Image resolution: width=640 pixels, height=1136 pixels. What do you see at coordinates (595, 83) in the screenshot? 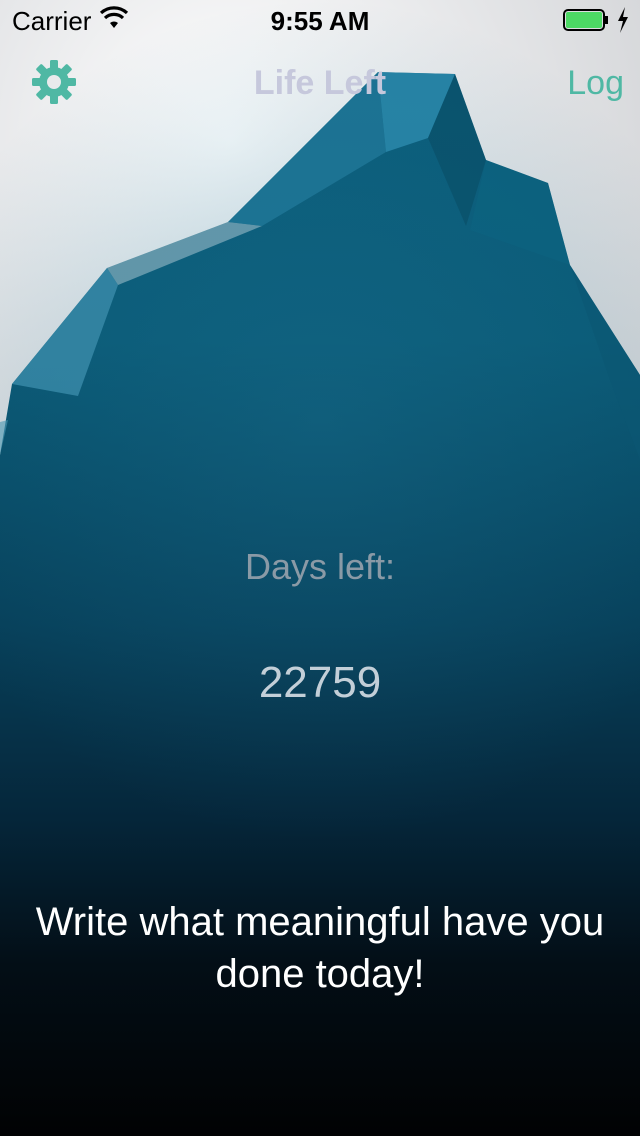
I see `log-button: Log` at bounding box center [595, 83].